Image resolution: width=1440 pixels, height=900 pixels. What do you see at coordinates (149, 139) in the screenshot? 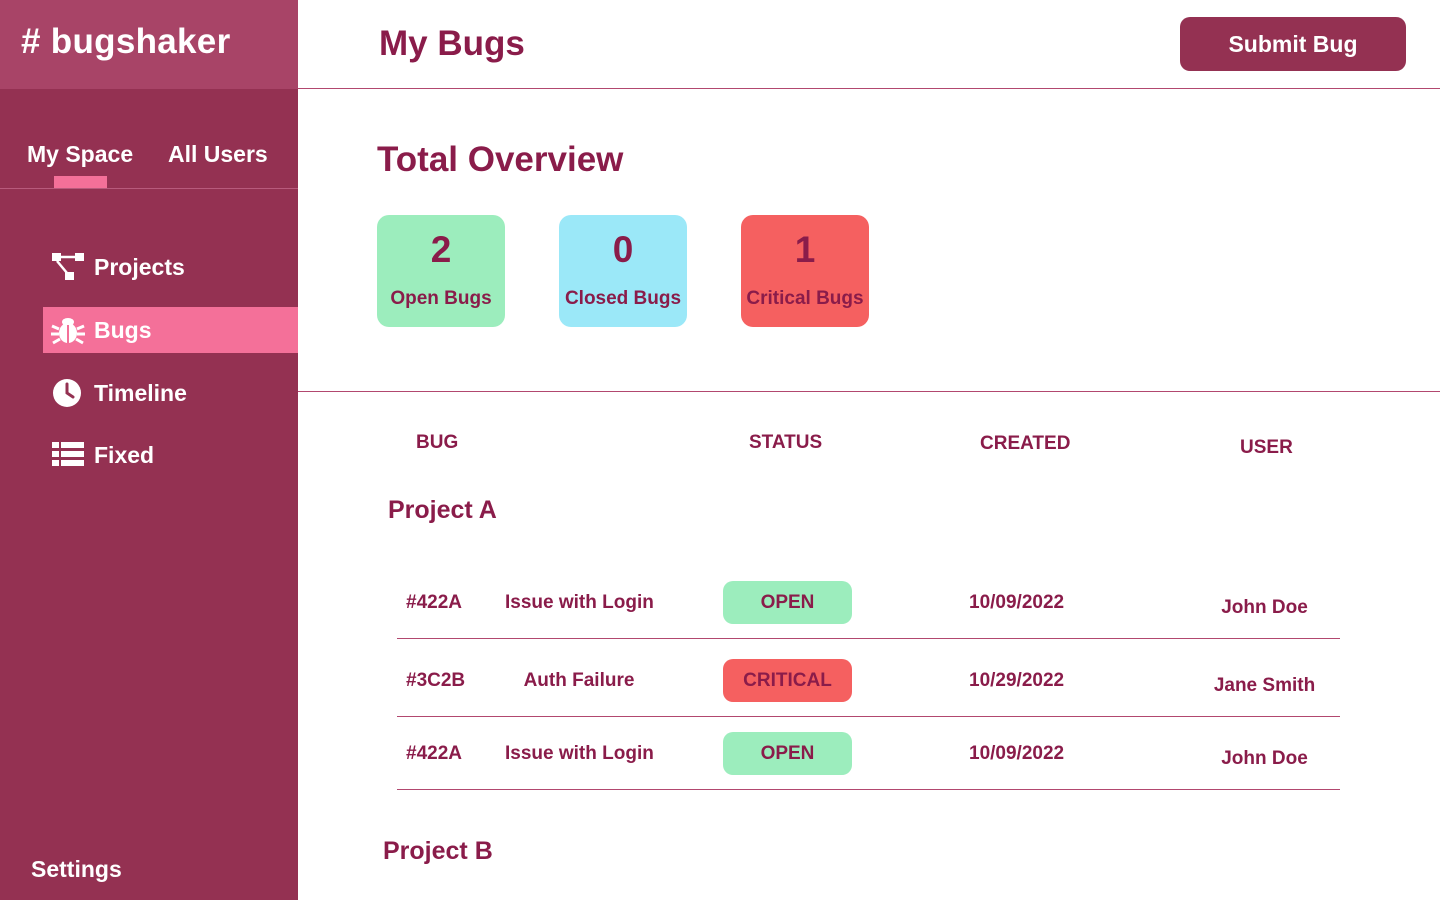
I see `space-tabs: My Space All Users` at bounding box center [149, 139].